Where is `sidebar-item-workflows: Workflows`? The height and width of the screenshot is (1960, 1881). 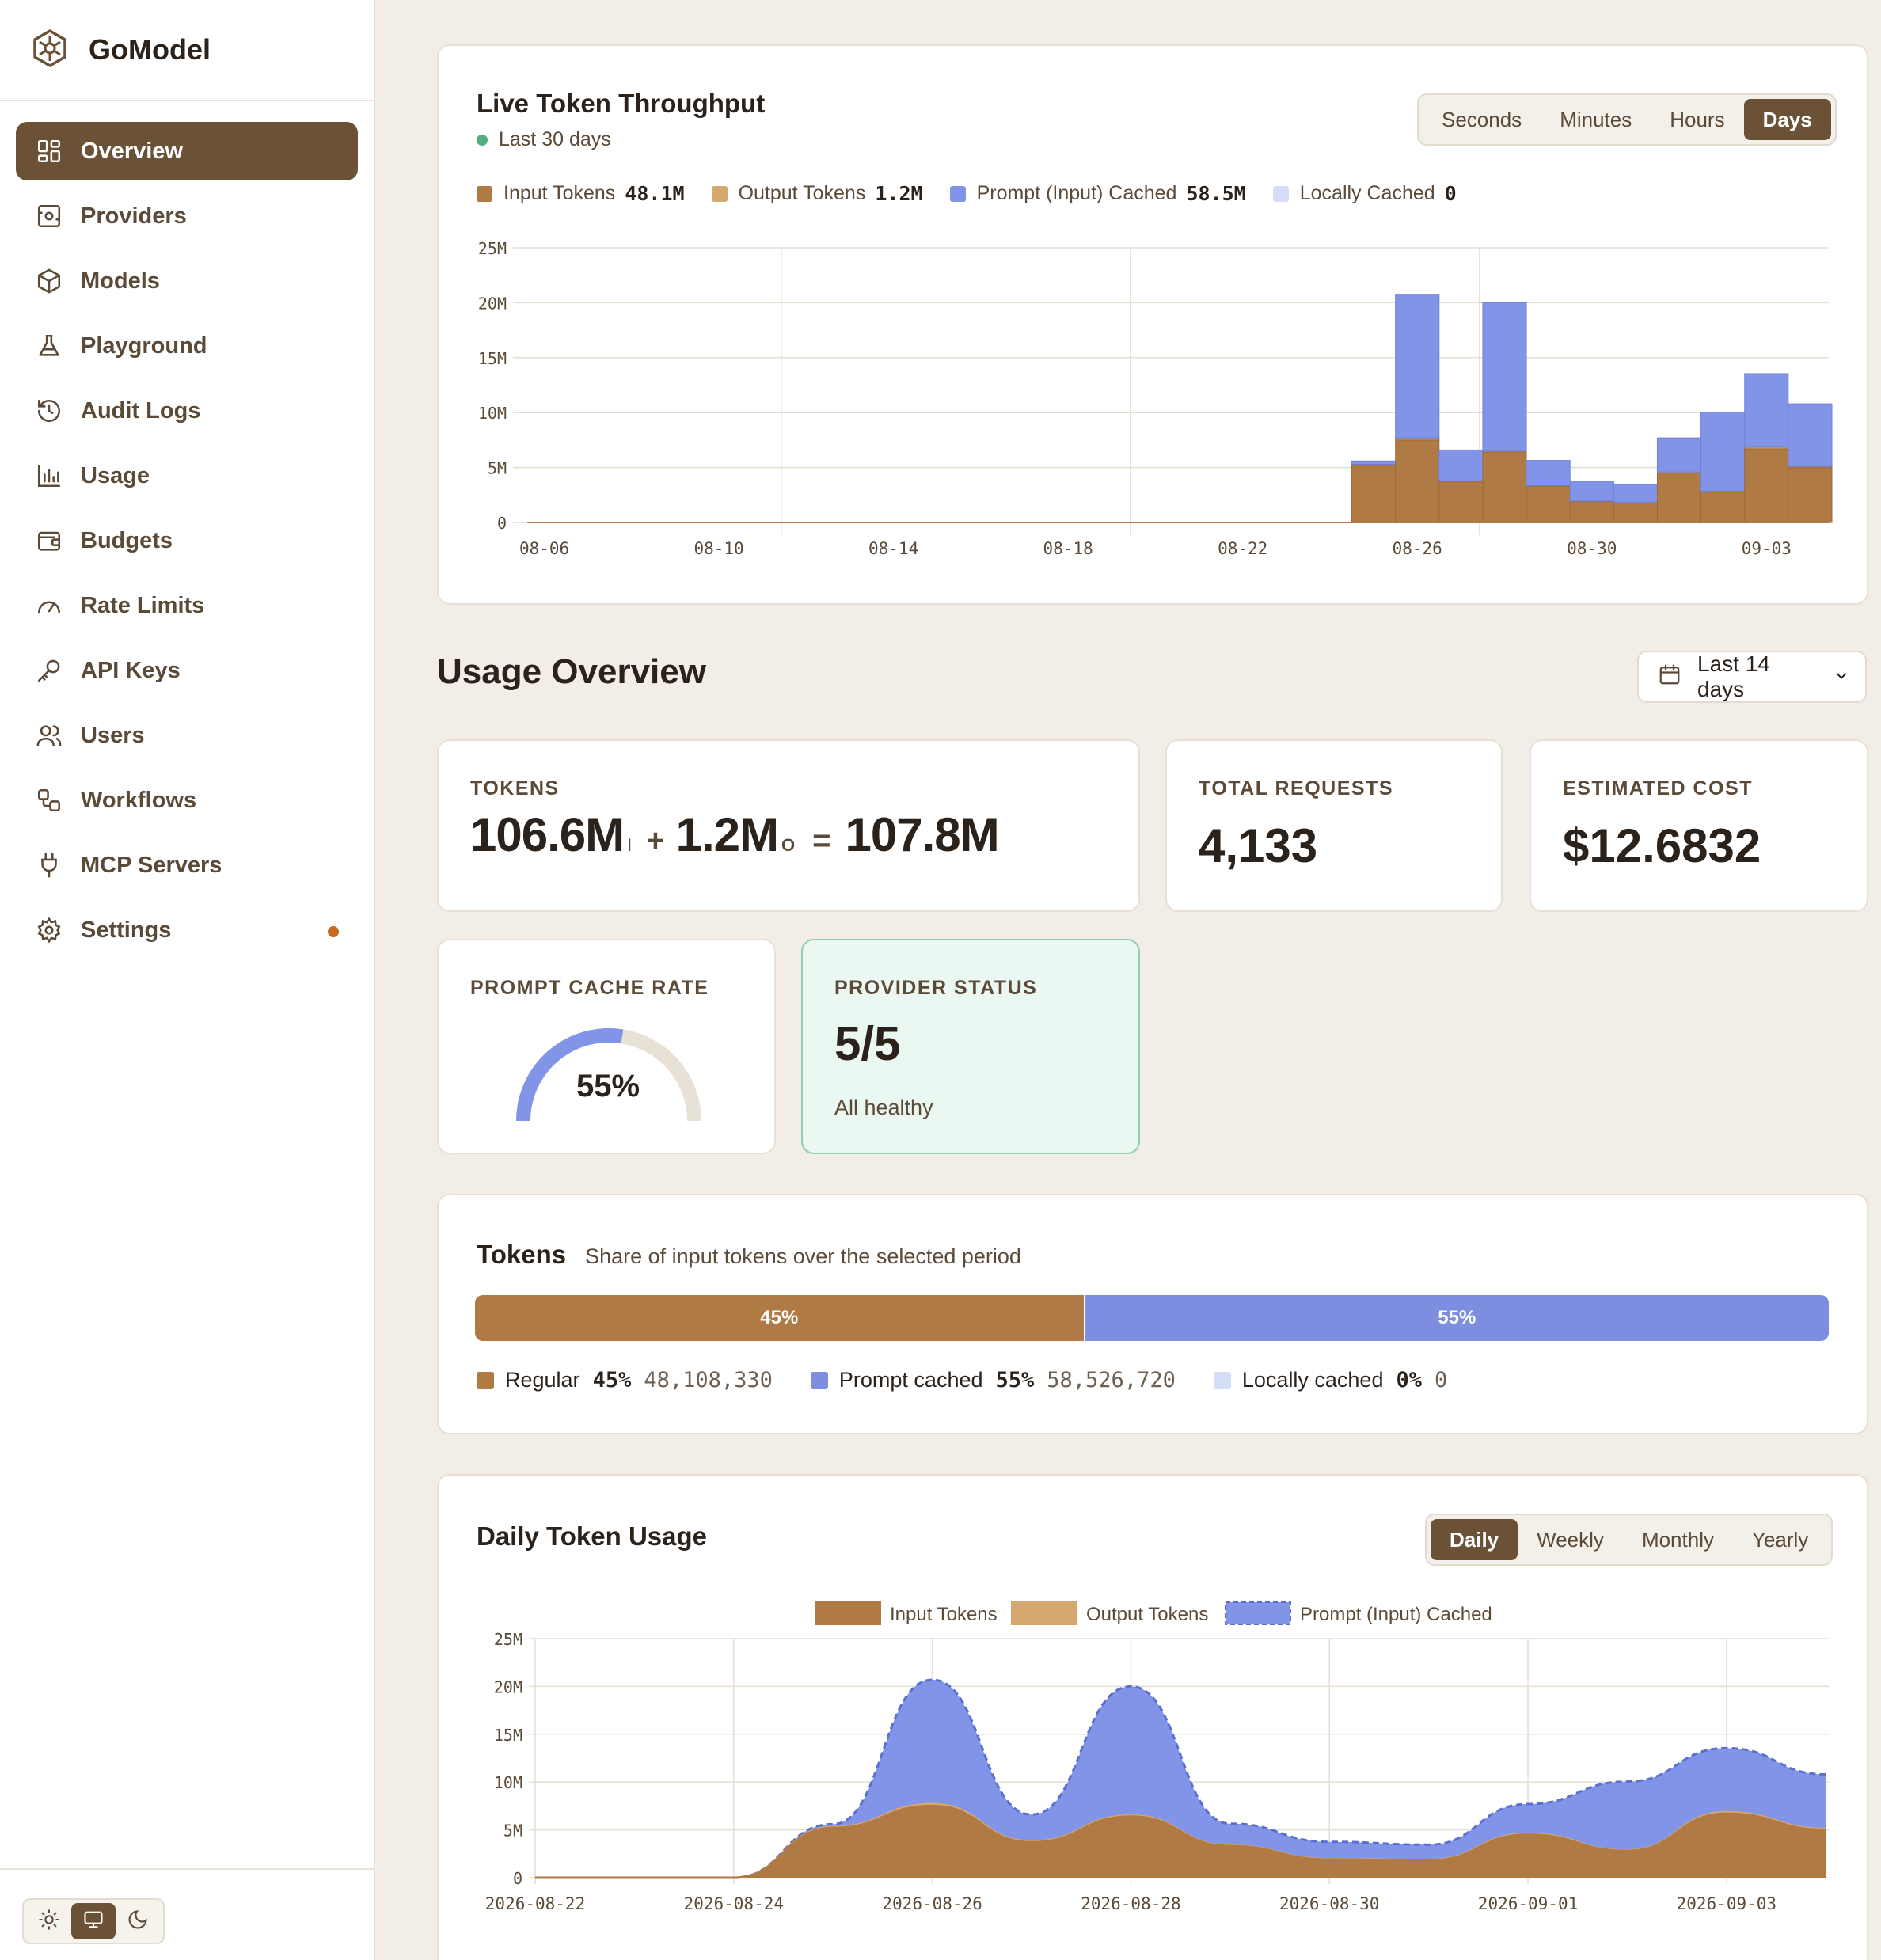
sidebar-item-workflows: Workflows is located at coordinates (187, 800).